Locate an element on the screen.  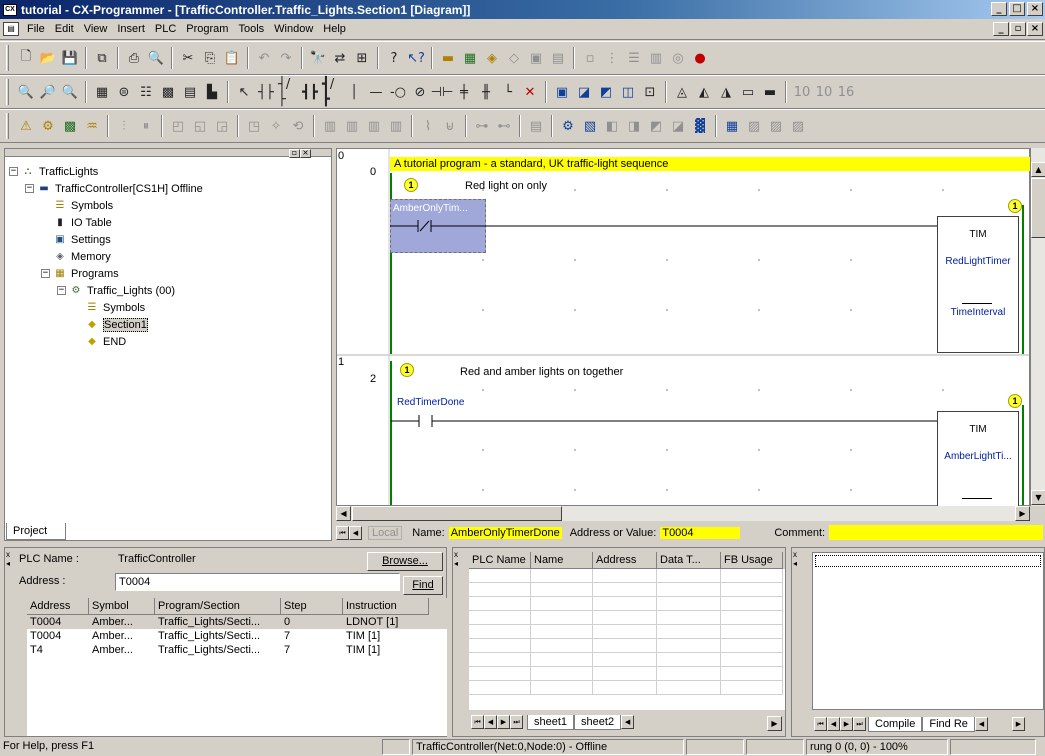
block-1-icon: ▥ is located at coordinates (330, 126).